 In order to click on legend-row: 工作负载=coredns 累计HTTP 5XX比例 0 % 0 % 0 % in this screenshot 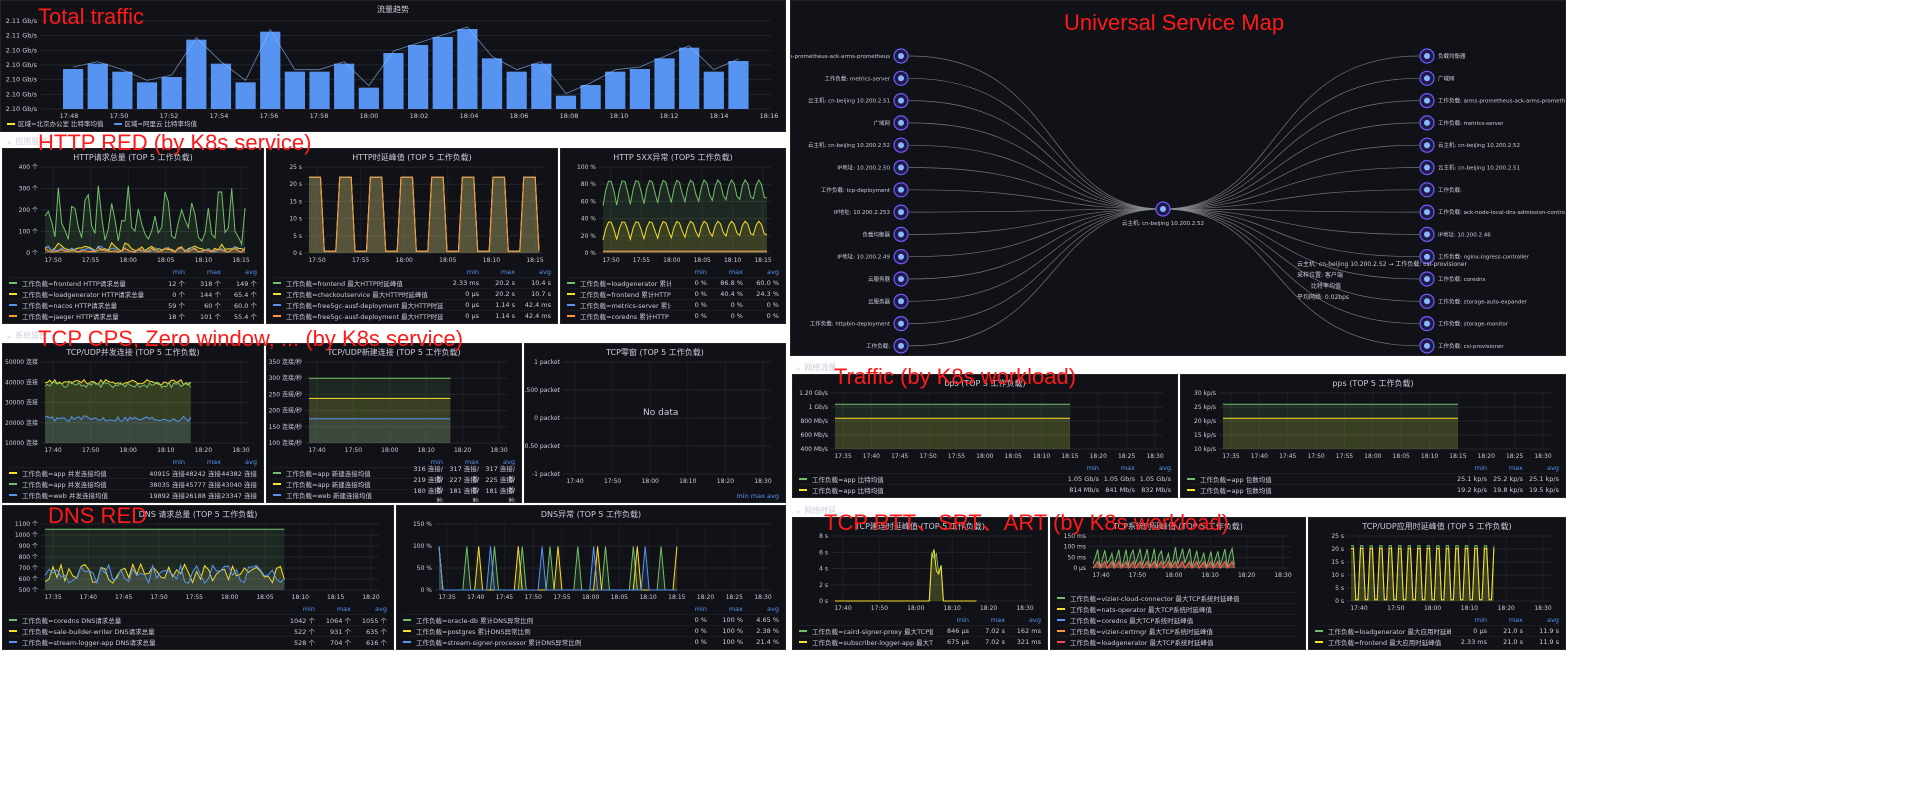, I will do `click(673, 315)`.